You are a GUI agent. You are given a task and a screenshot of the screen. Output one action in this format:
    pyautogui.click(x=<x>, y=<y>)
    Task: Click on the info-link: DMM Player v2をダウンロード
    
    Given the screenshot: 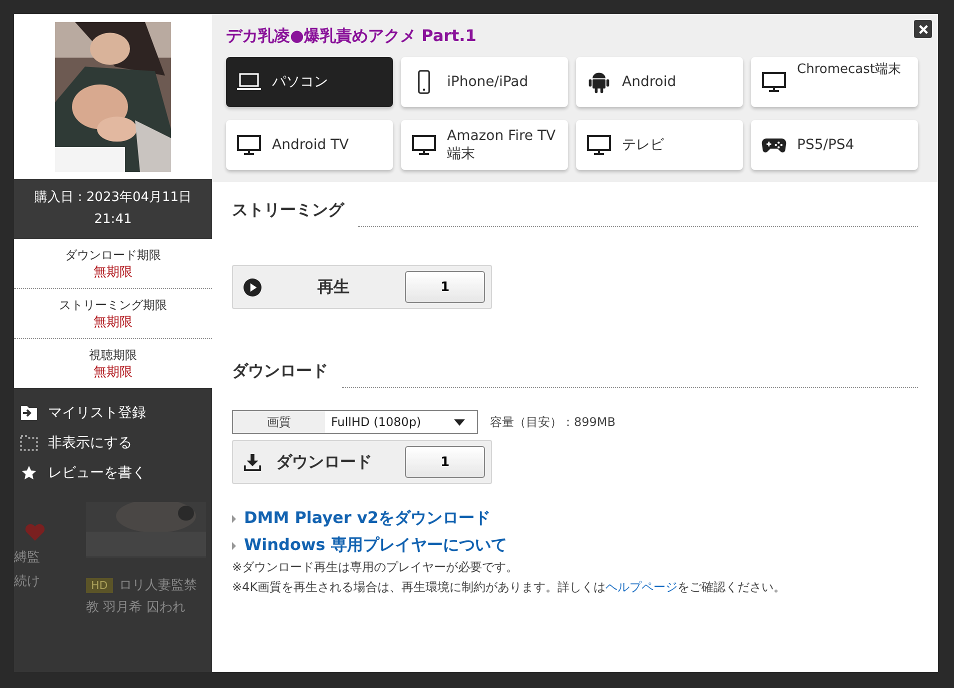 What is the action you would take?
    pyautogui.click(x=367, y=518)
    